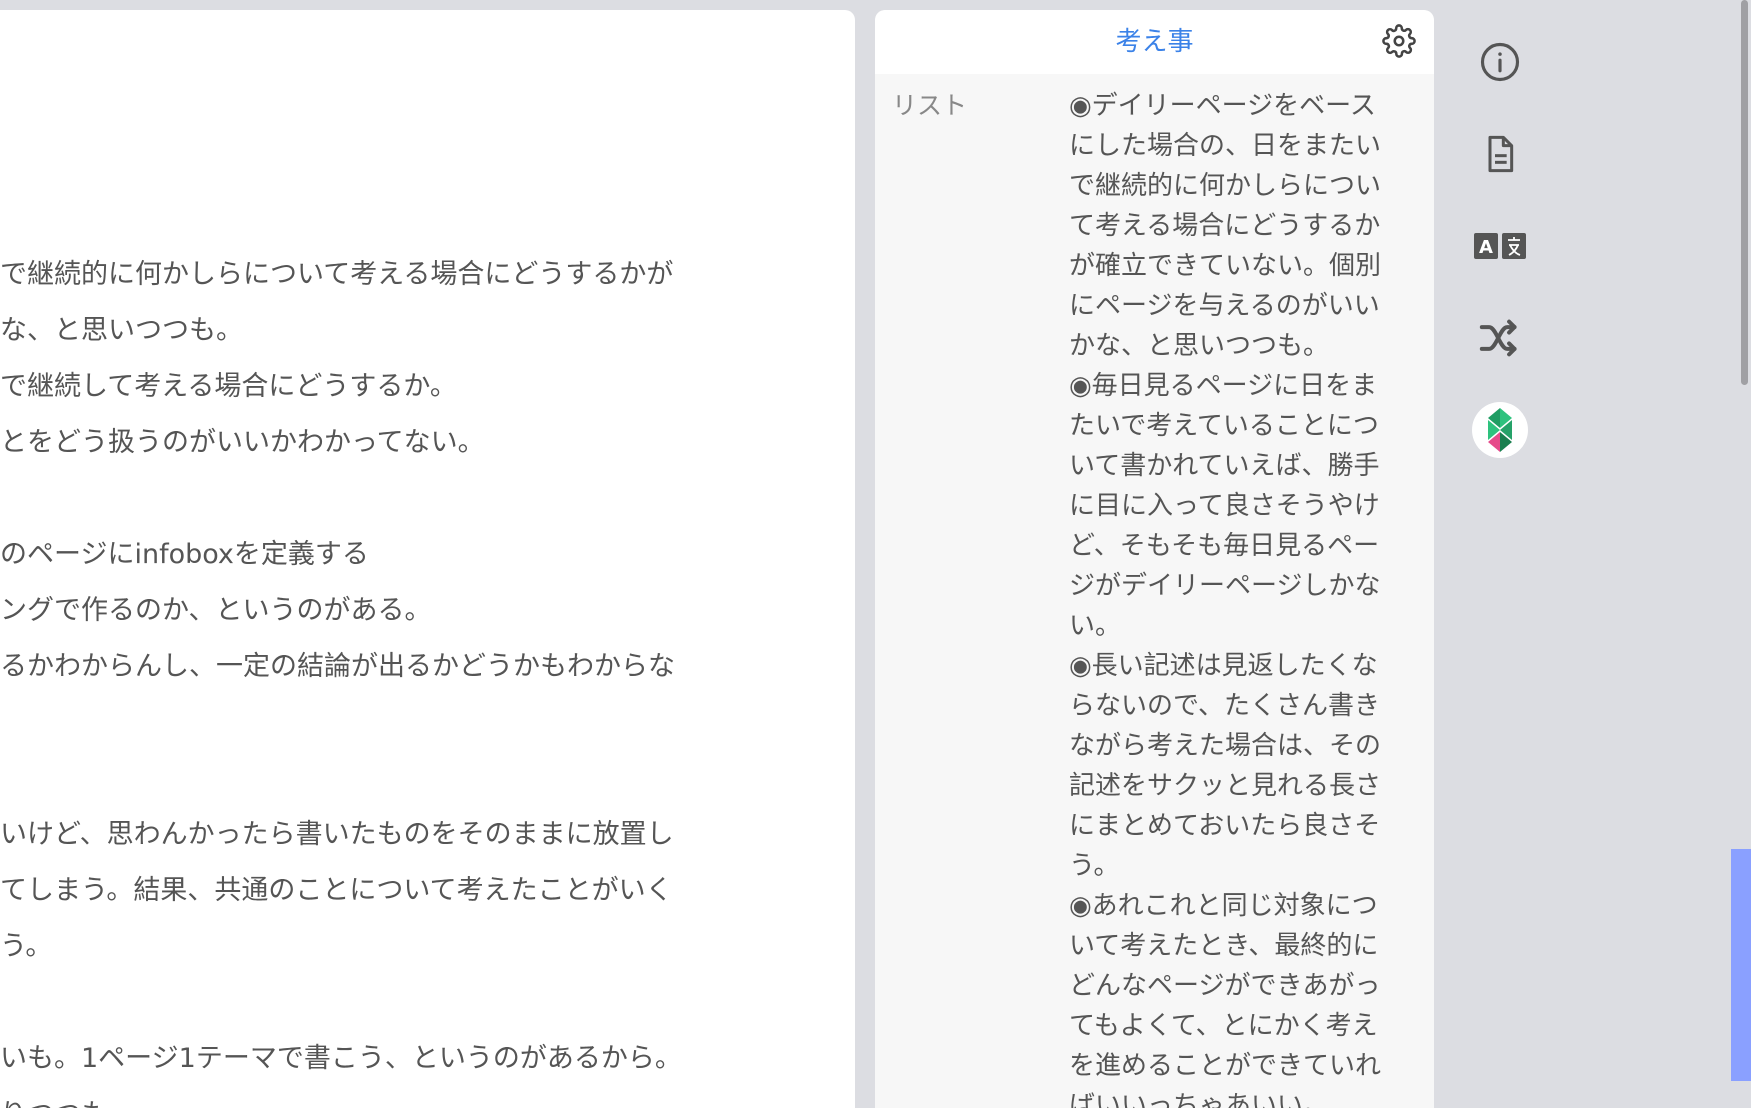 This screenshot has height=1108, width=1751. I want to click on infobox-value-line: て考える場合にどうするか, so click(1225, 226).